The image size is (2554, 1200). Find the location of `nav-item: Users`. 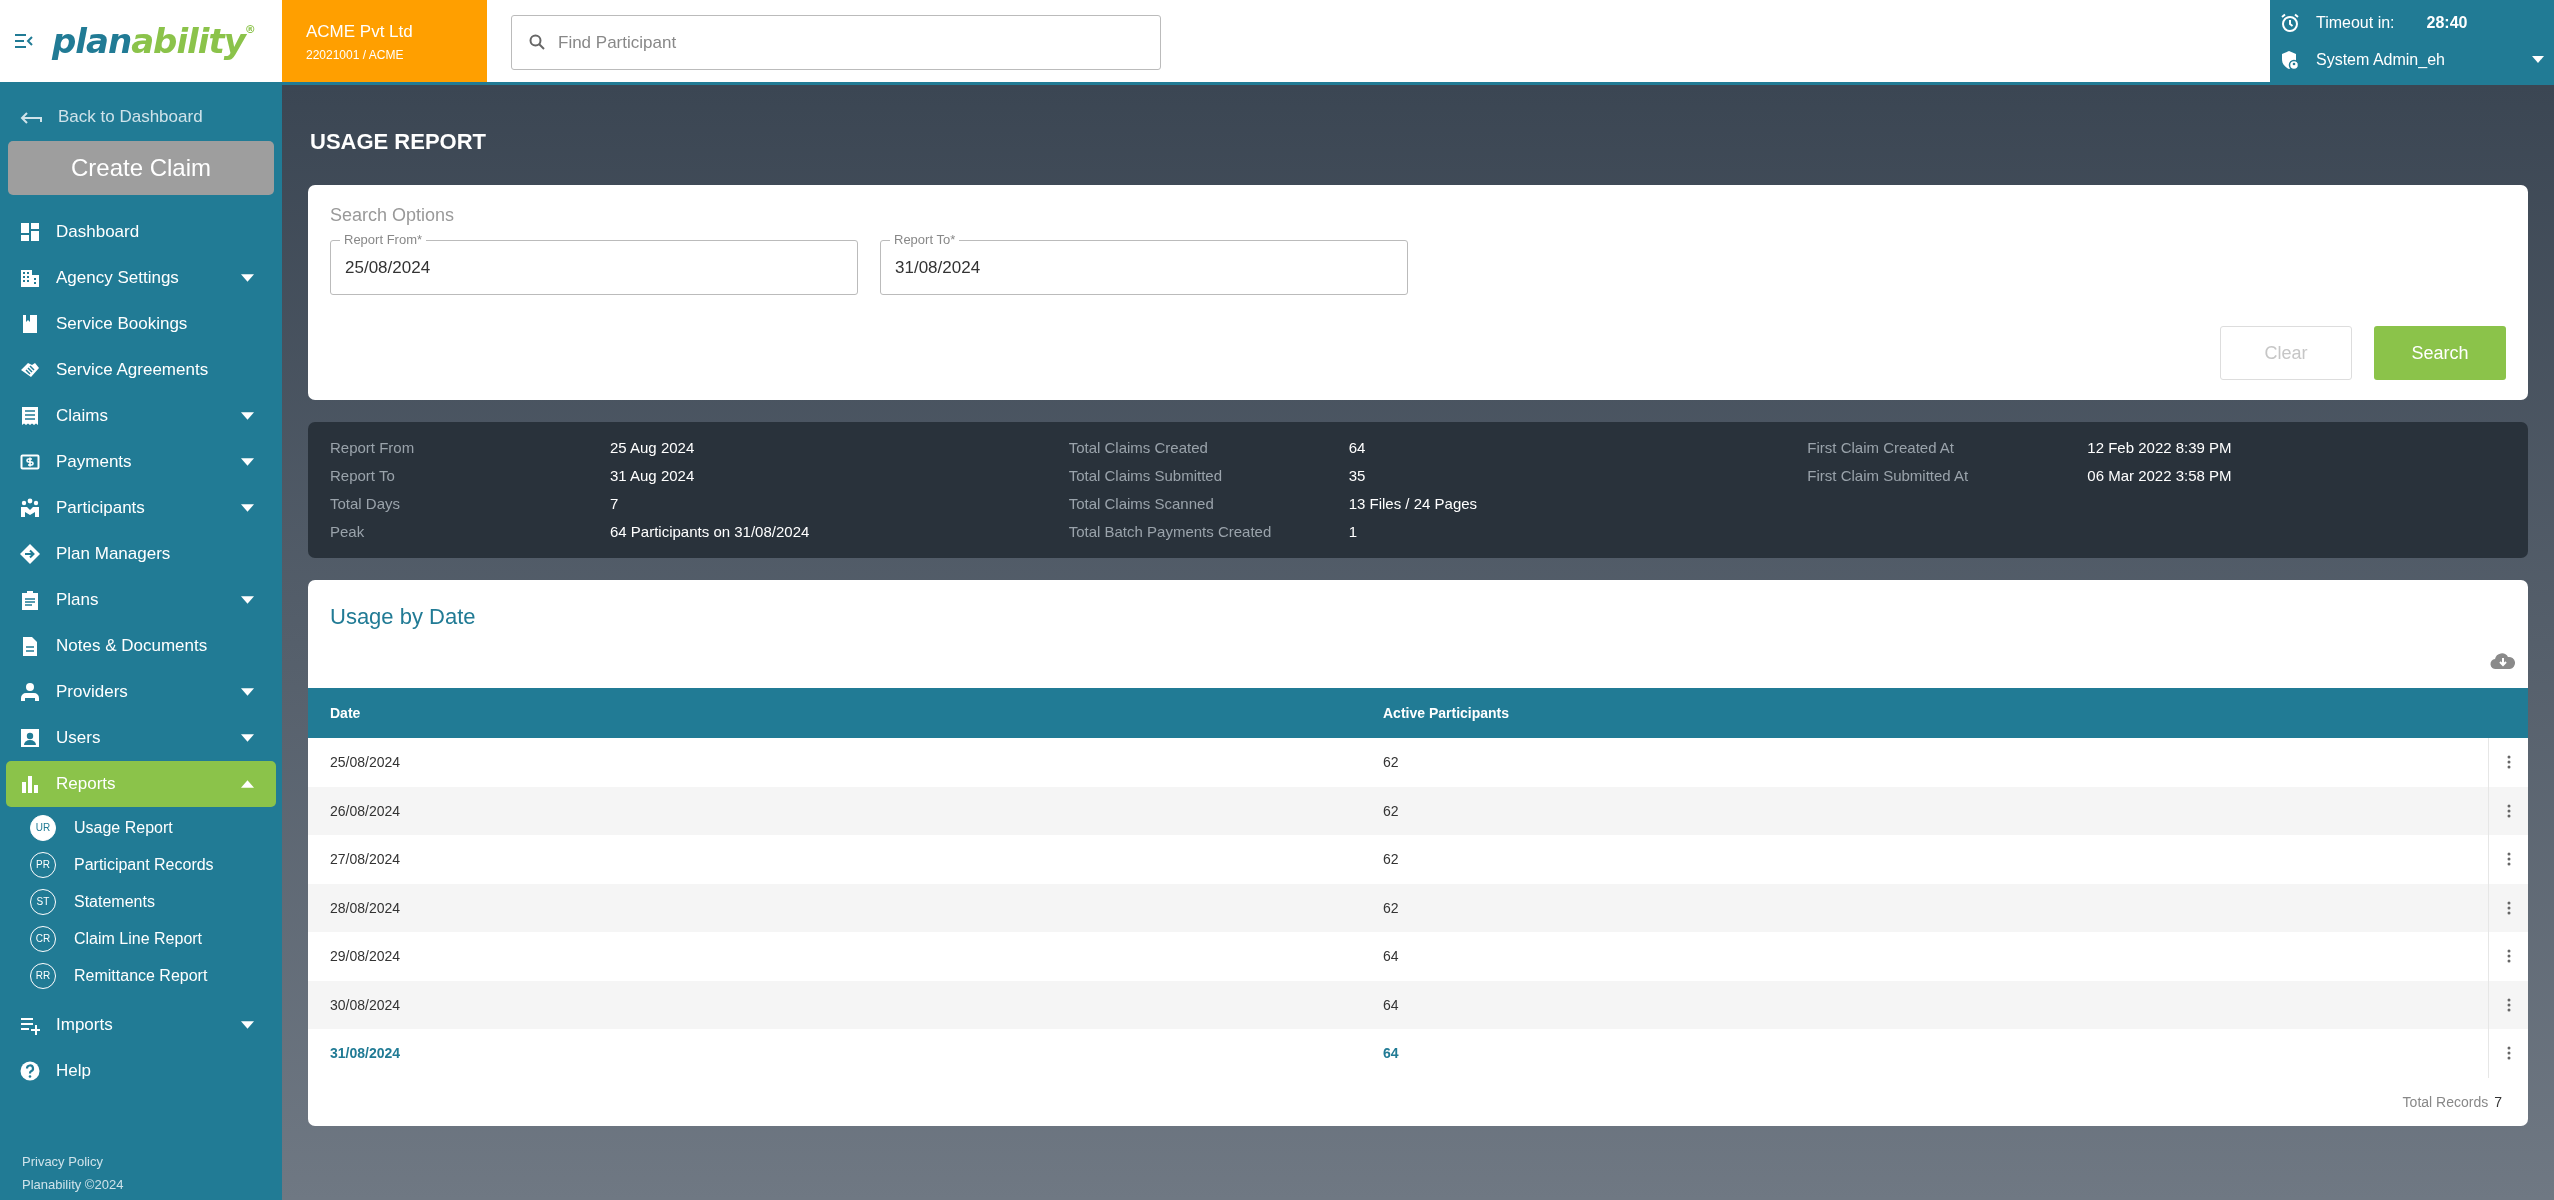

nav-item: Users is located at coordinates (141, 738).